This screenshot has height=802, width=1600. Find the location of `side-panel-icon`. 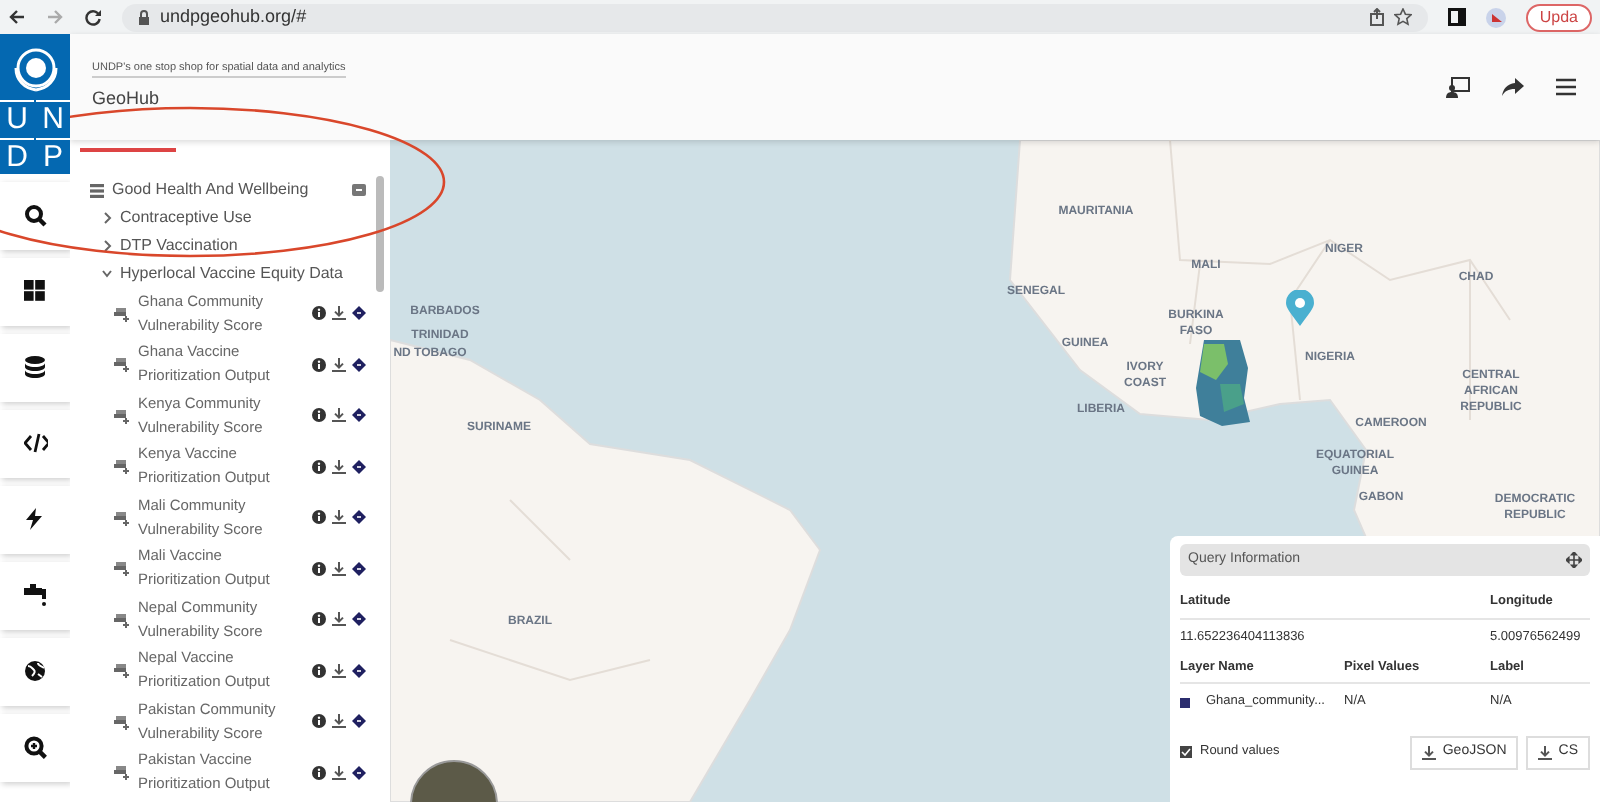

side-panel-icon is located at coordinates (1456, 17).